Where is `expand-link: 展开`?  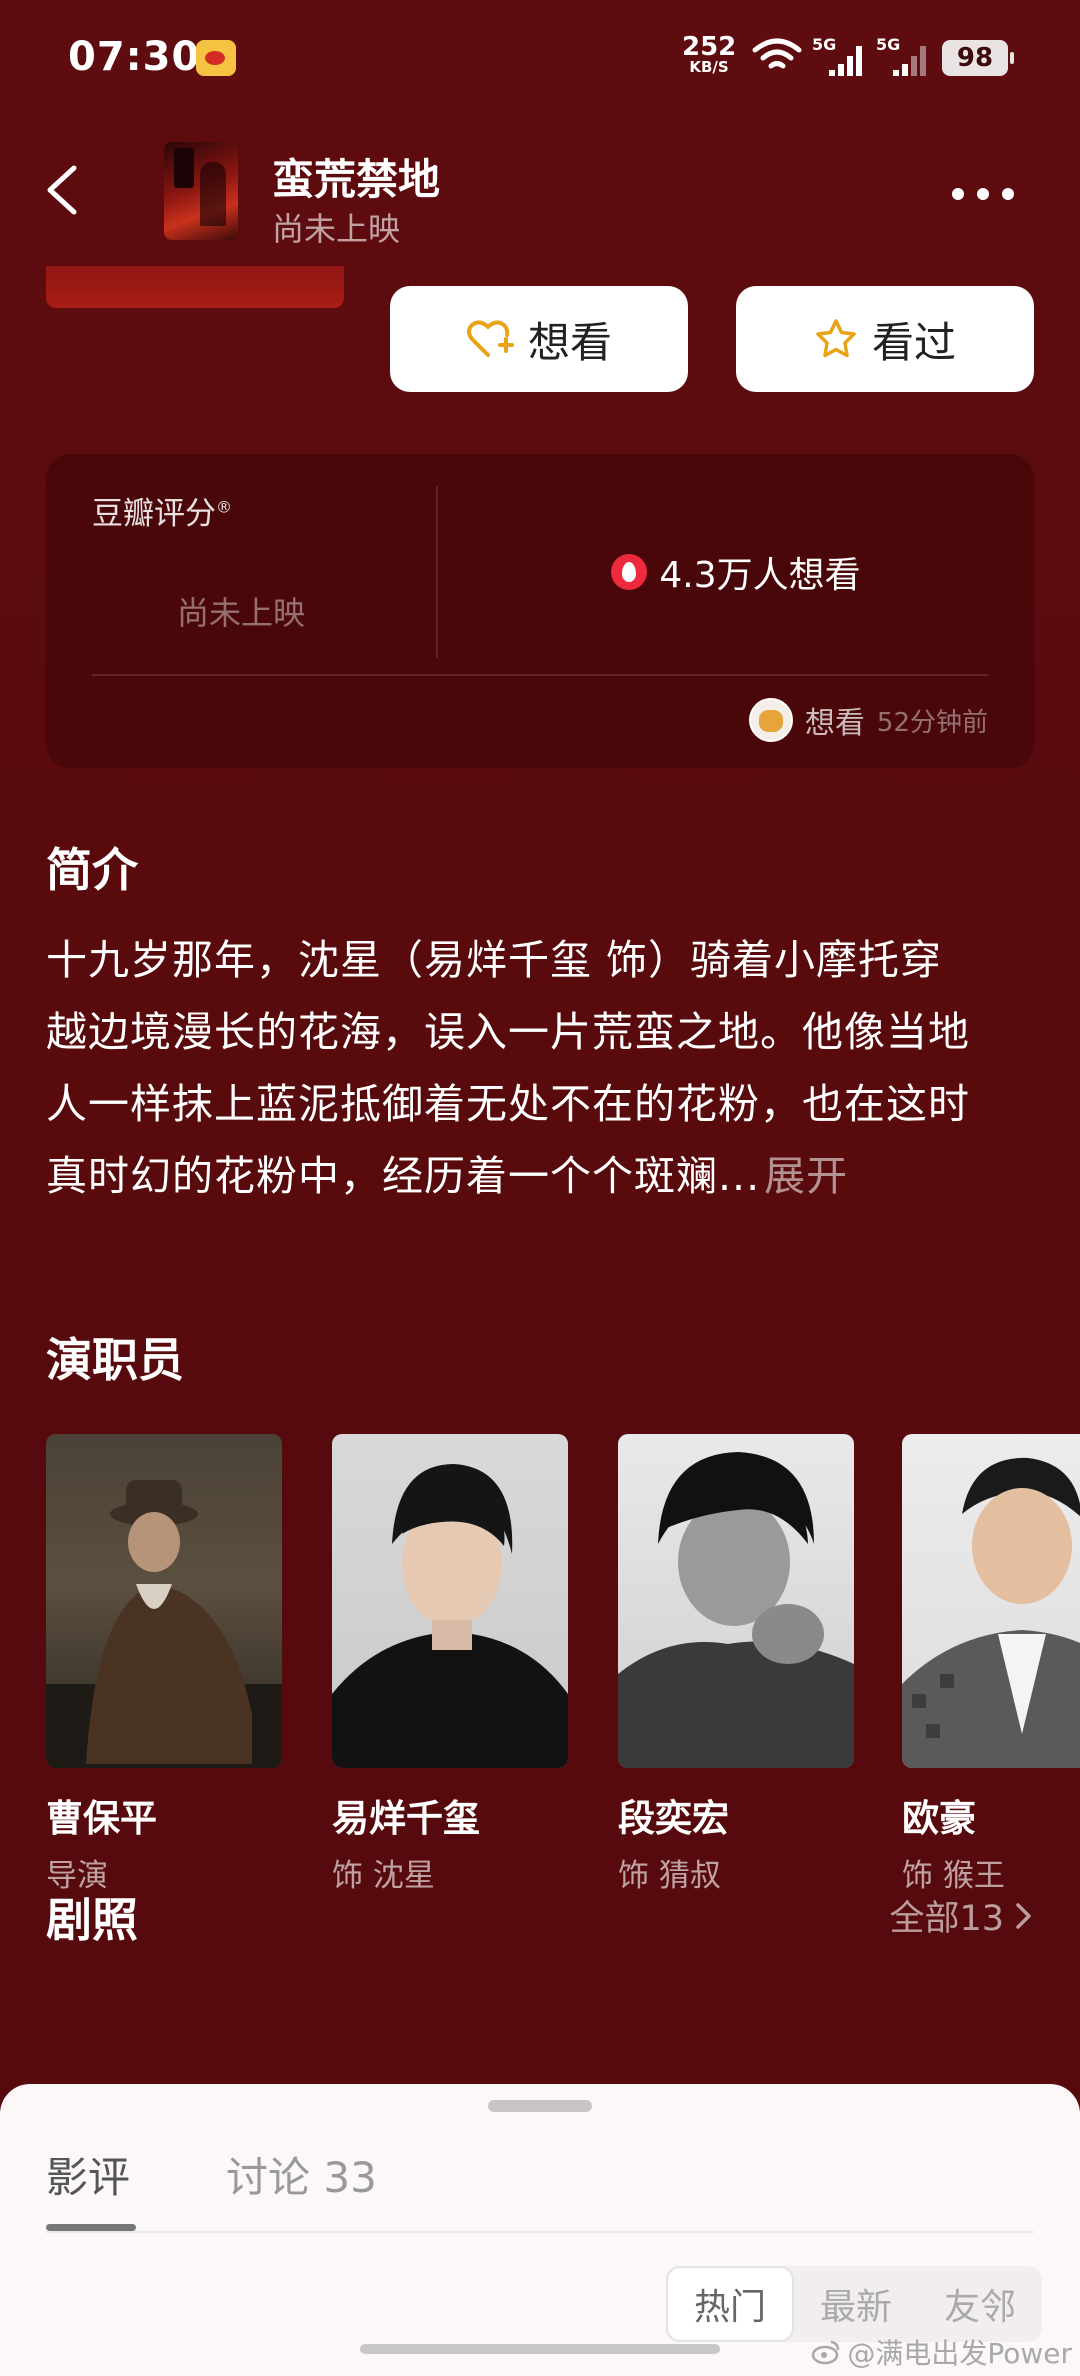 expand-link: 展开 is located at coordinates (806, 1176).